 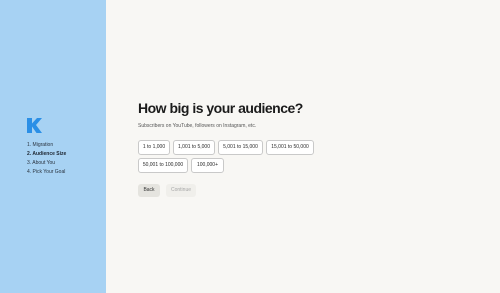 What do you see at coordinates (163, 165) in the screenshot?
I see `option-50001-to-100000: 50,001 to 100,000` at bounding box center [163, 165].